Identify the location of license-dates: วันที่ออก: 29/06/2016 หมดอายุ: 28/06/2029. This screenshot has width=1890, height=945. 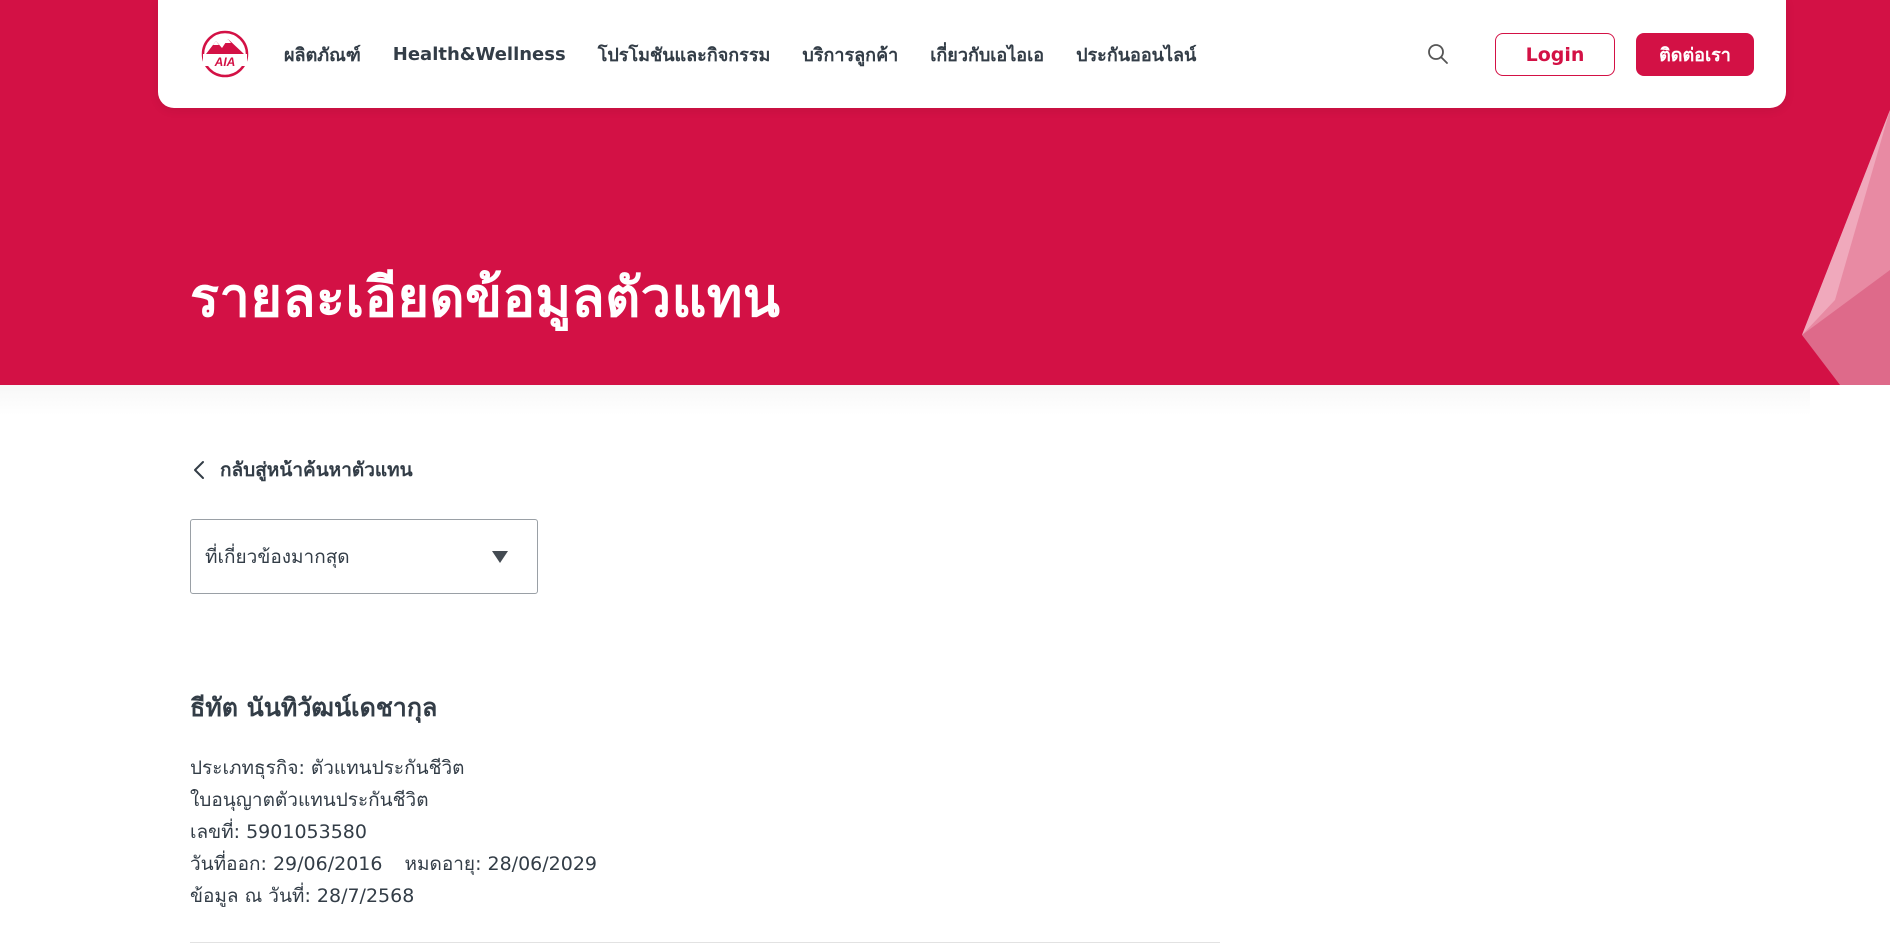
(393, 864).